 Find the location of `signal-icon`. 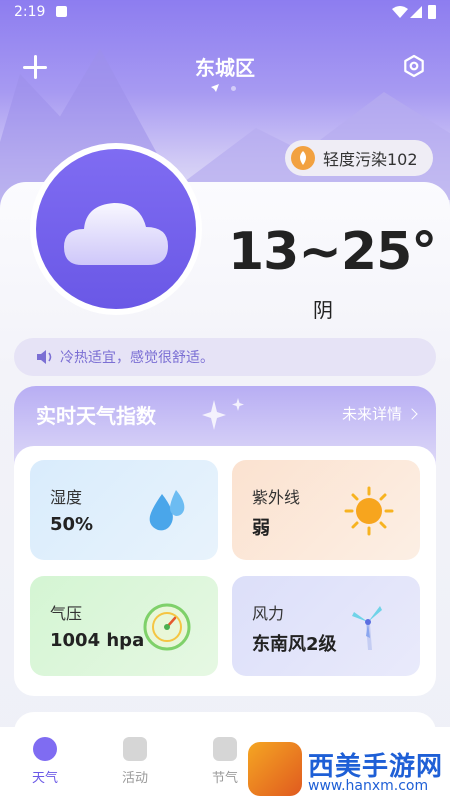

signal-icon is located at coordinates (416, 12).